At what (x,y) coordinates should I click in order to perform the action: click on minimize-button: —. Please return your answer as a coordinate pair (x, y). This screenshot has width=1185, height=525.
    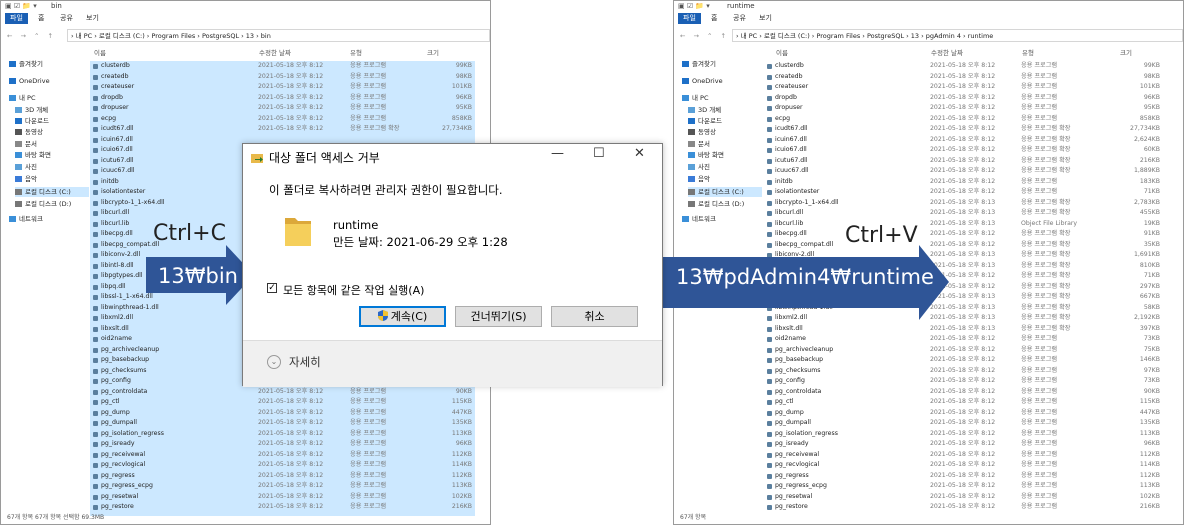
    Looking at the image, I should click on (557, 153).